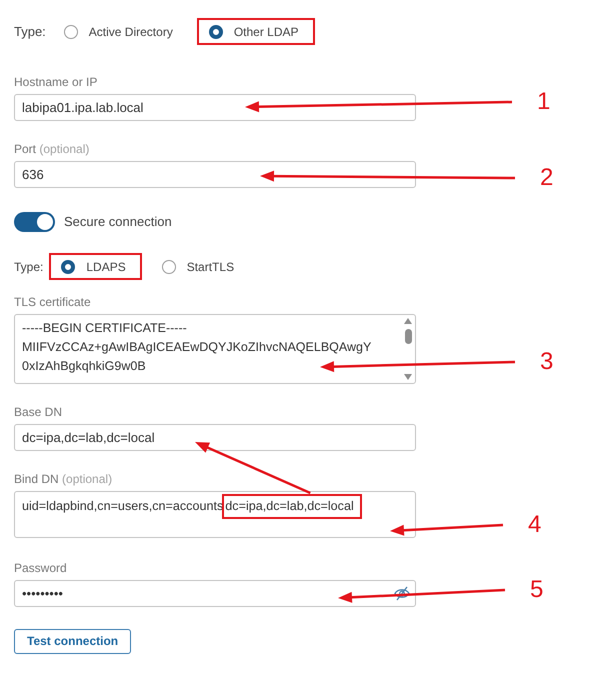 The width and height of the screenshot is (605, 677). Describe the element at coordinates (215, 437) in the screenshot. I see `base-dn-field: dc=ipa,dc=lab,dc=local` at that location.